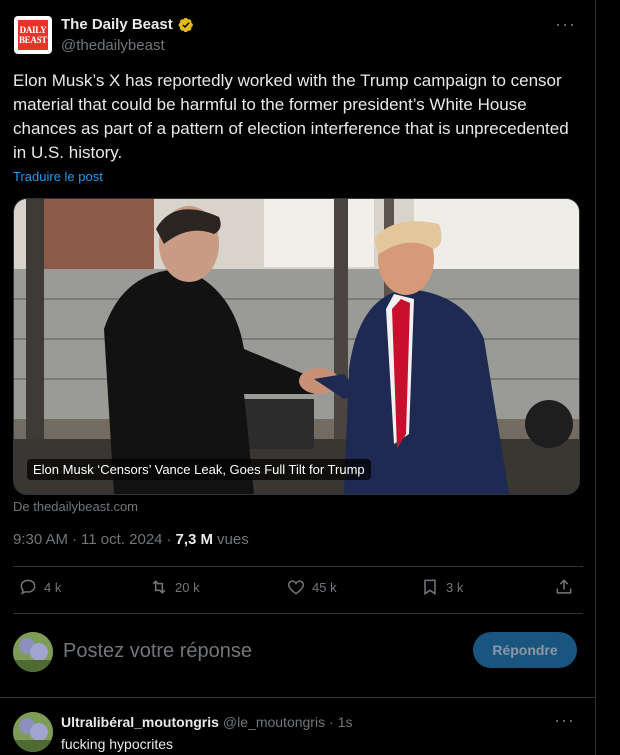 The image size is (620, 755). I want to click on share-icon, so click(564, 586).